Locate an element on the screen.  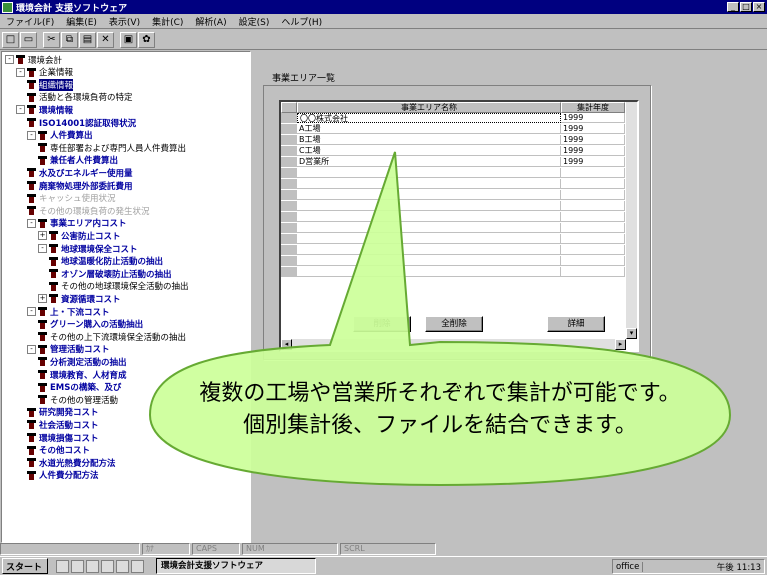
minimize-button: _ is located at coordinates (733, 7).